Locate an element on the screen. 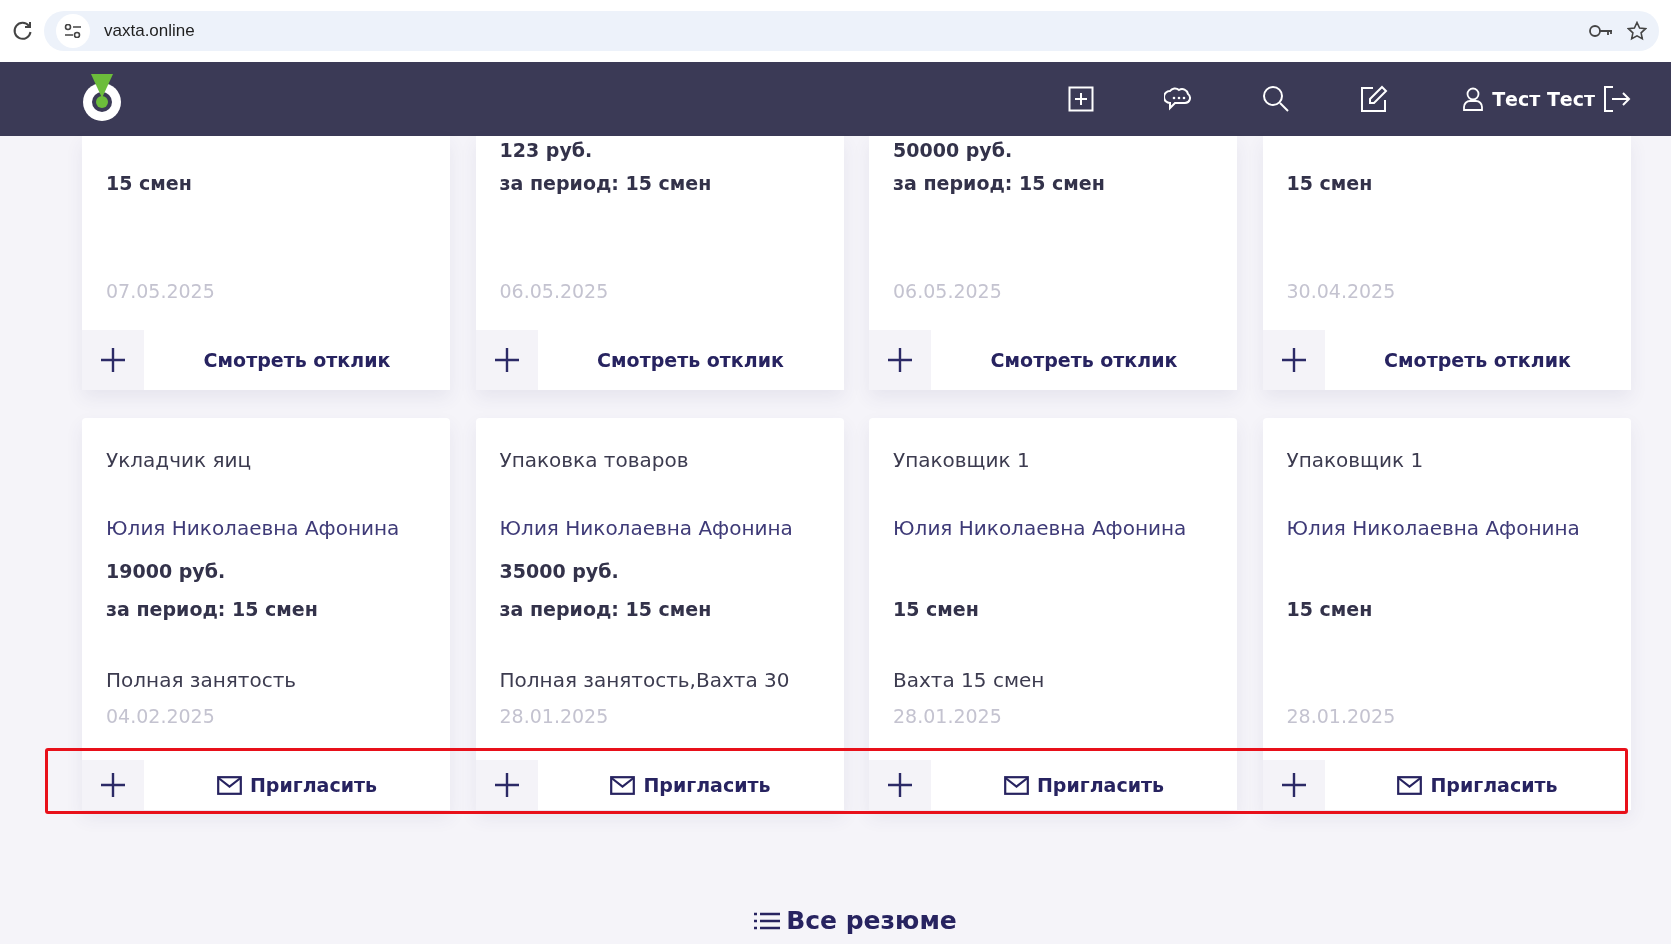  list-icon is located at coordinates (767, 920).